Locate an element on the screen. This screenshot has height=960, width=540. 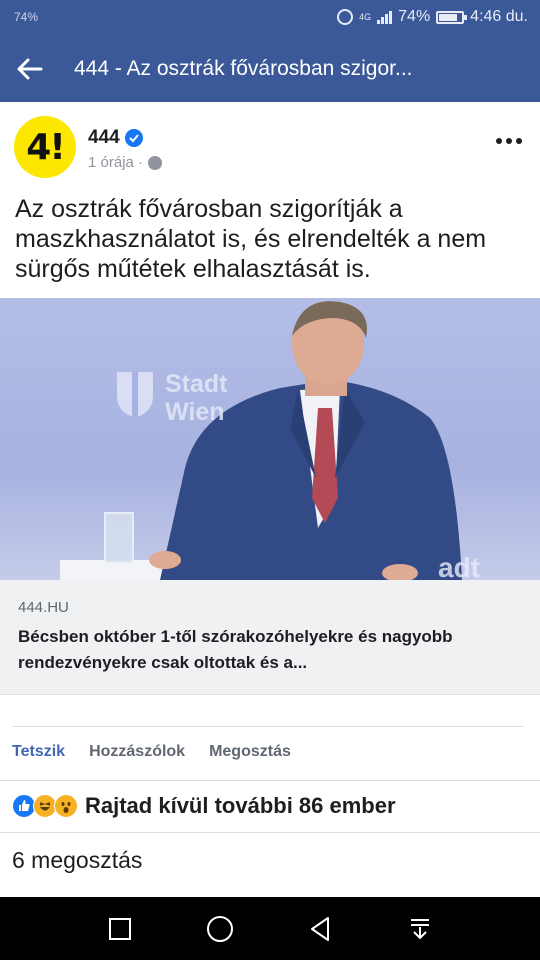
post-meta: 1 órája · is located at coordinates (125, 162).